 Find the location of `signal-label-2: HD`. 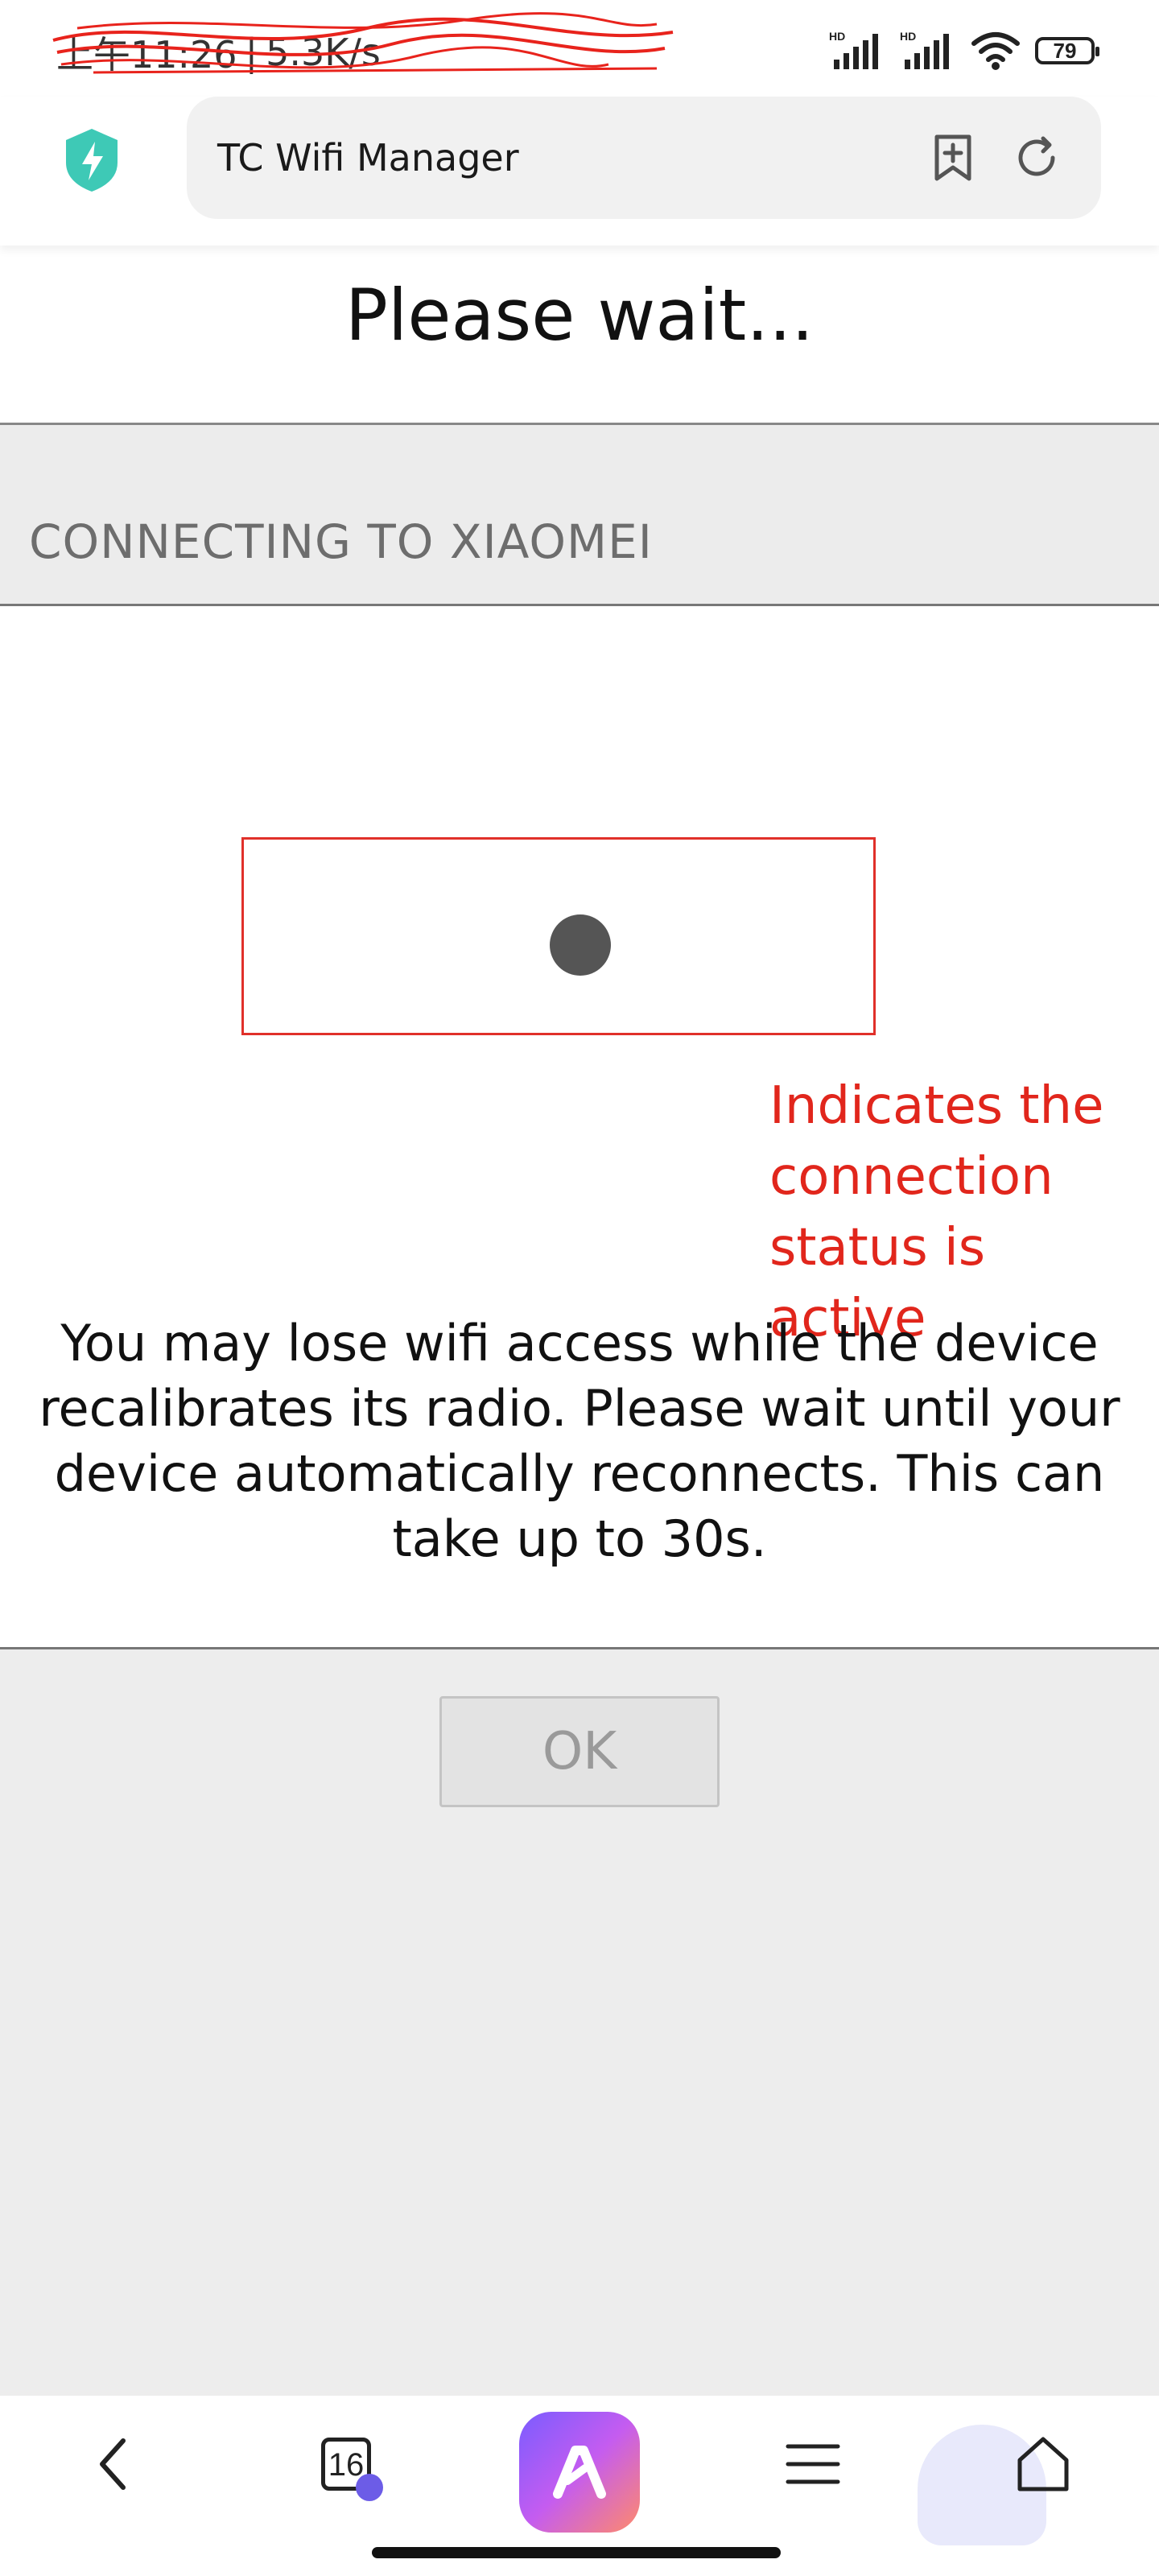

signal-label-2: HD is located at coordinates (908, 36).